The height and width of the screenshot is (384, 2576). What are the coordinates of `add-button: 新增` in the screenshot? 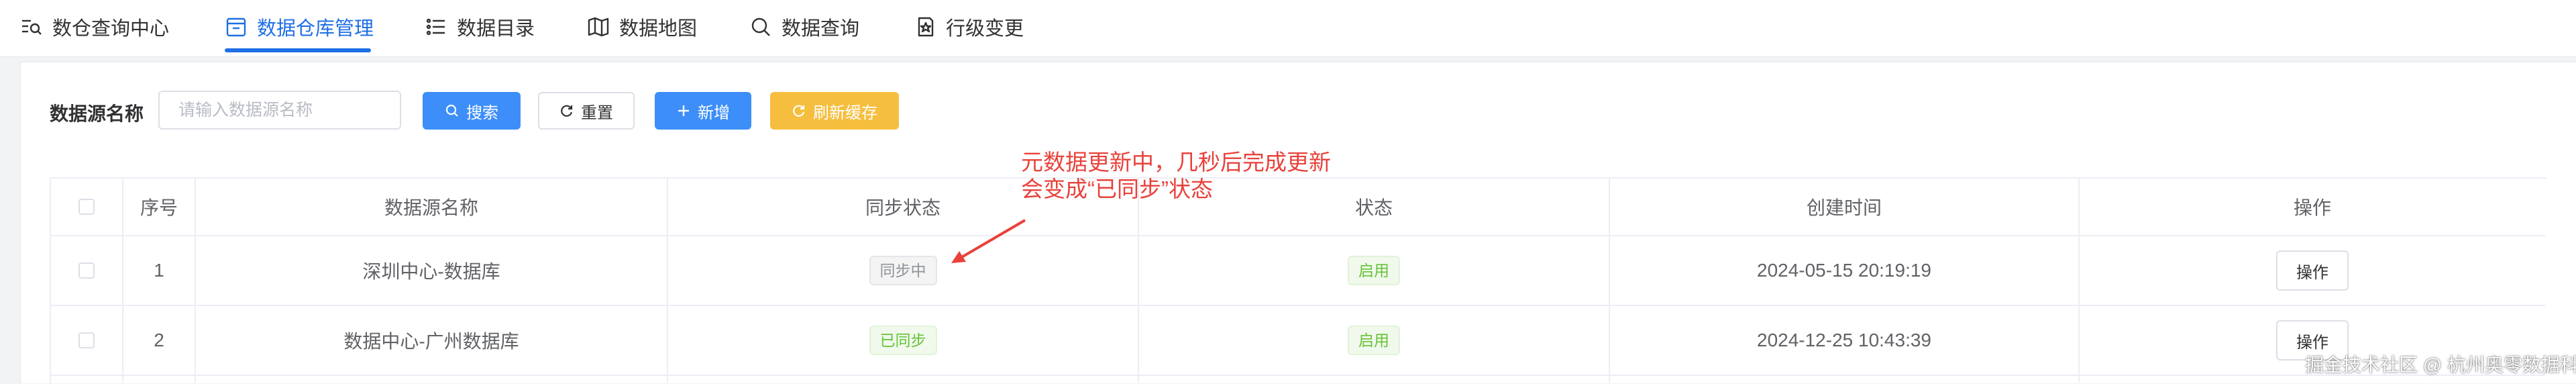 It's located at (703, 111).